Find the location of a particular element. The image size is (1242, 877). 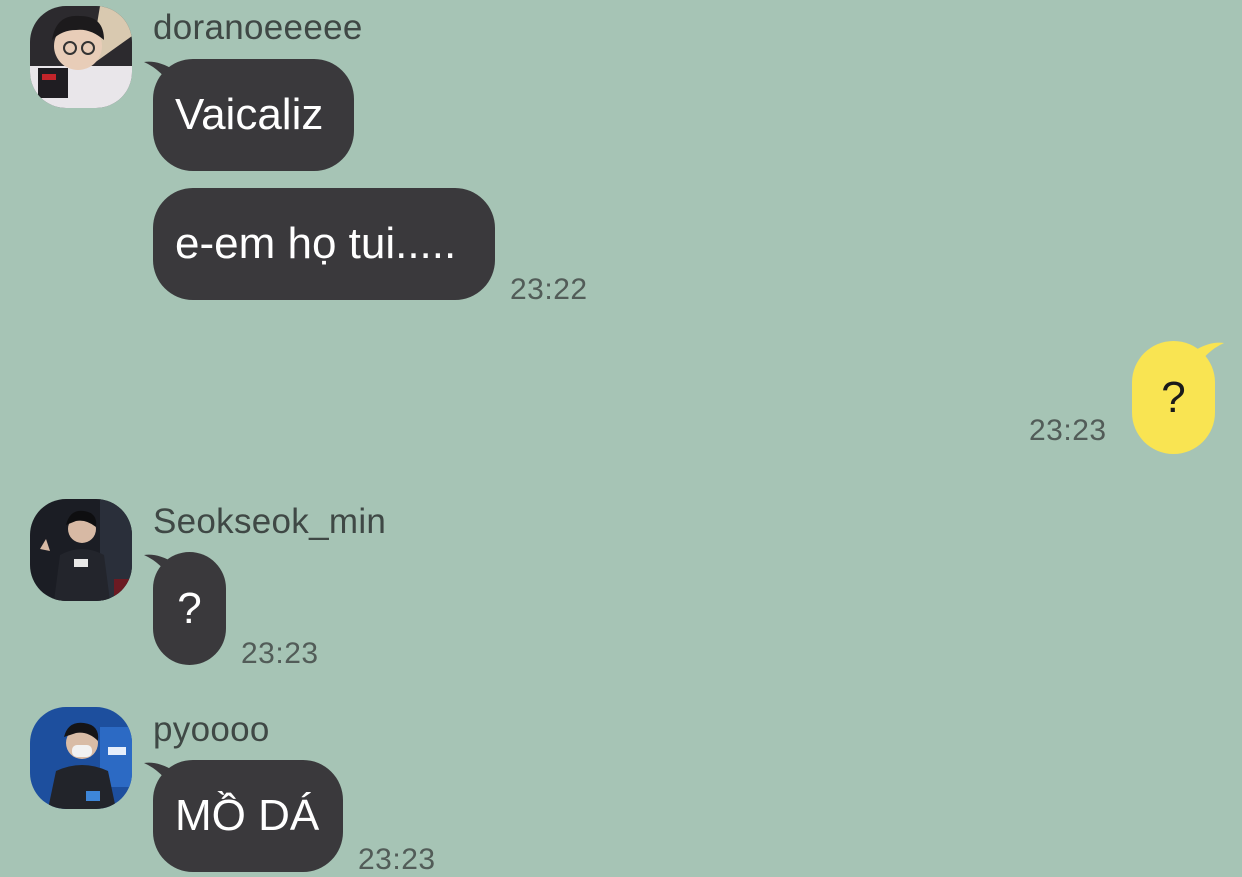

my-message-bubble: ? is located at coordinates (1173, 397).